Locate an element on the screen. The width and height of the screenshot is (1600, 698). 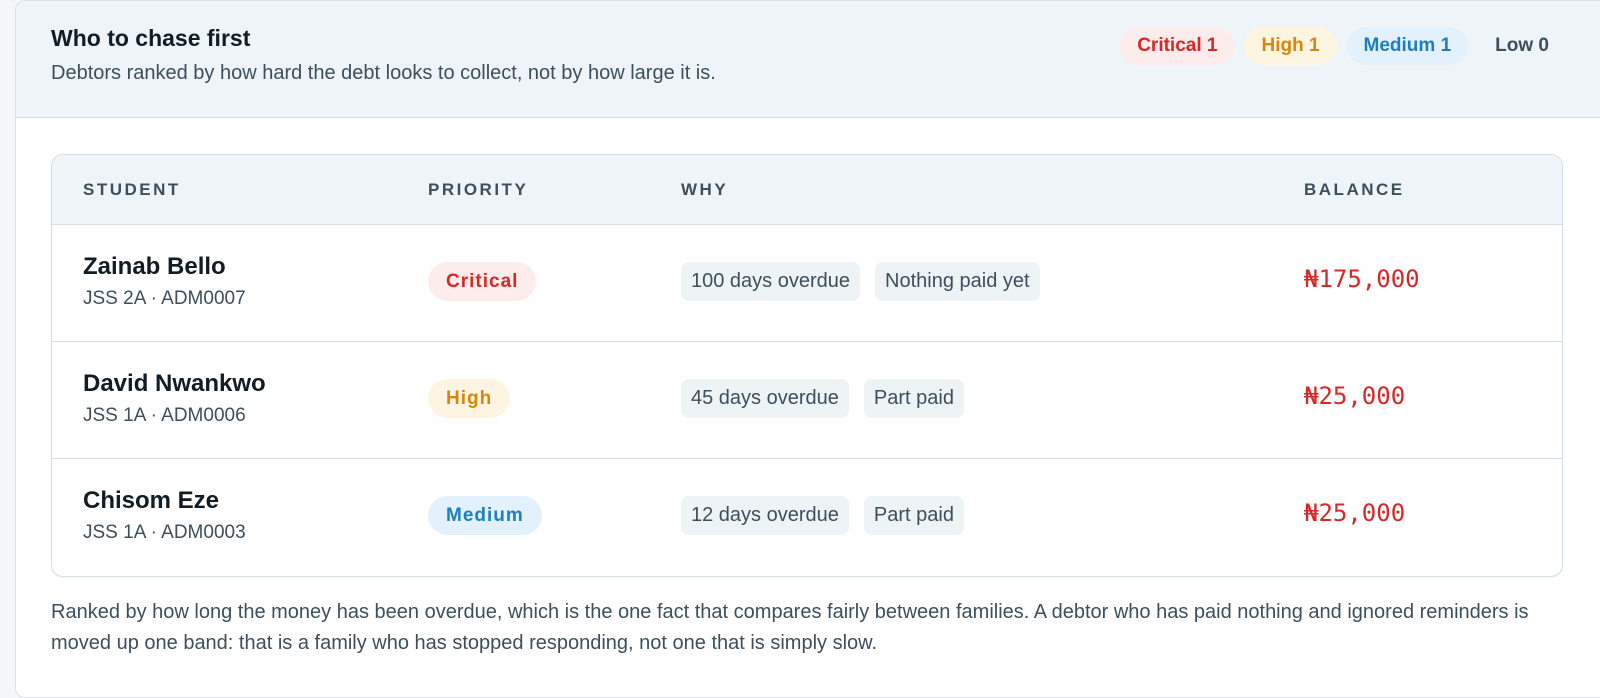
card-title: Who to chase first is located at coordinates (151, 38).